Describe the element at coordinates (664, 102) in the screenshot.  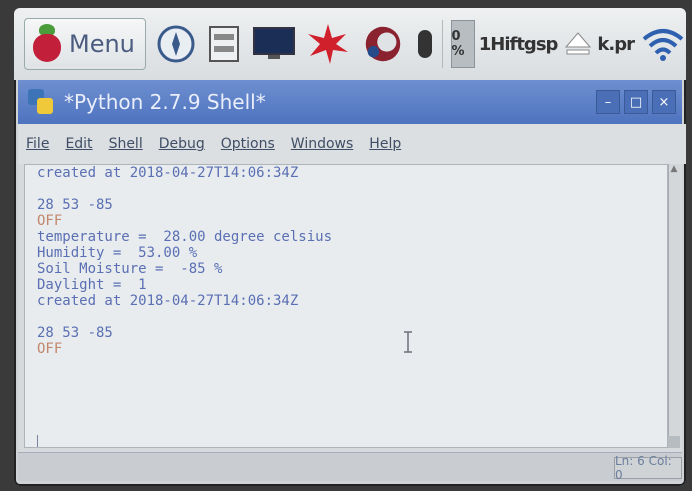
I see `close-button: ×` at that location.